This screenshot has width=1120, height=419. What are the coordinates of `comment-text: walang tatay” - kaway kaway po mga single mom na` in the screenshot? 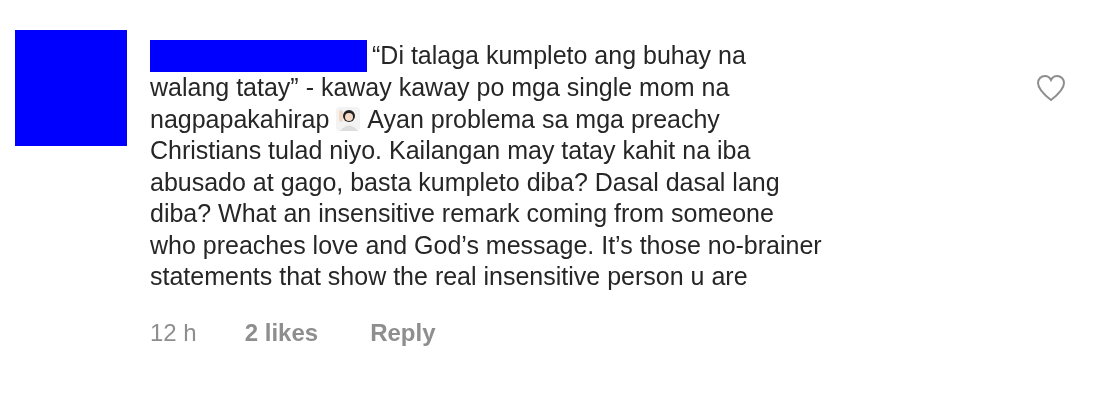 It's located at (440, 87).